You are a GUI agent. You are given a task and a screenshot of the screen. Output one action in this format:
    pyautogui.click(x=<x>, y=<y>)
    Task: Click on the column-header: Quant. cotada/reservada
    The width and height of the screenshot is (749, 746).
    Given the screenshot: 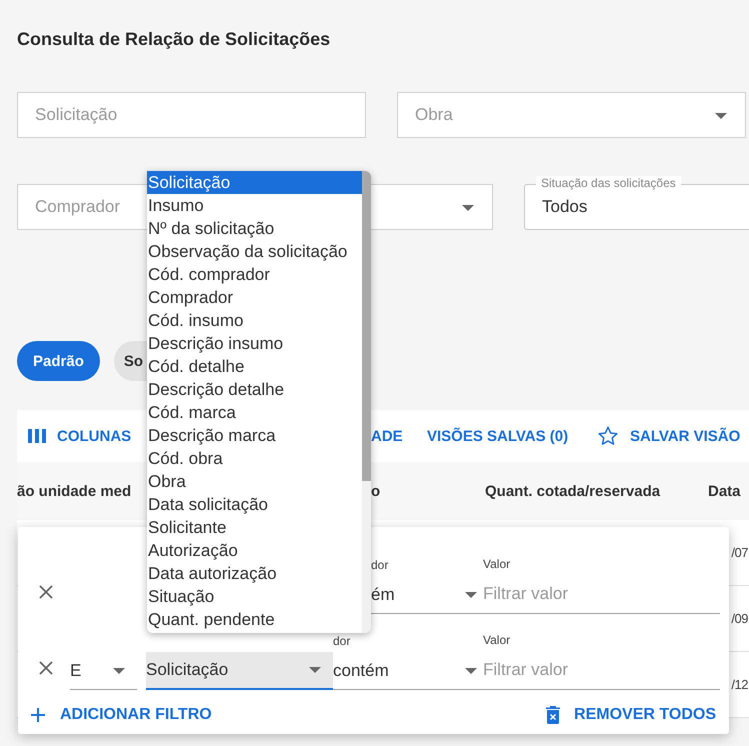 What is the action you would take?
    pyautogui.click(x=573, y=491)
    